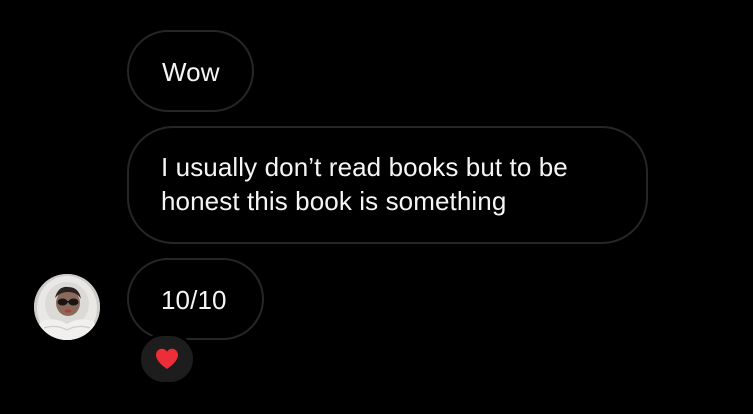  I want to click on message-bubble: Wow, so click(190, 71).